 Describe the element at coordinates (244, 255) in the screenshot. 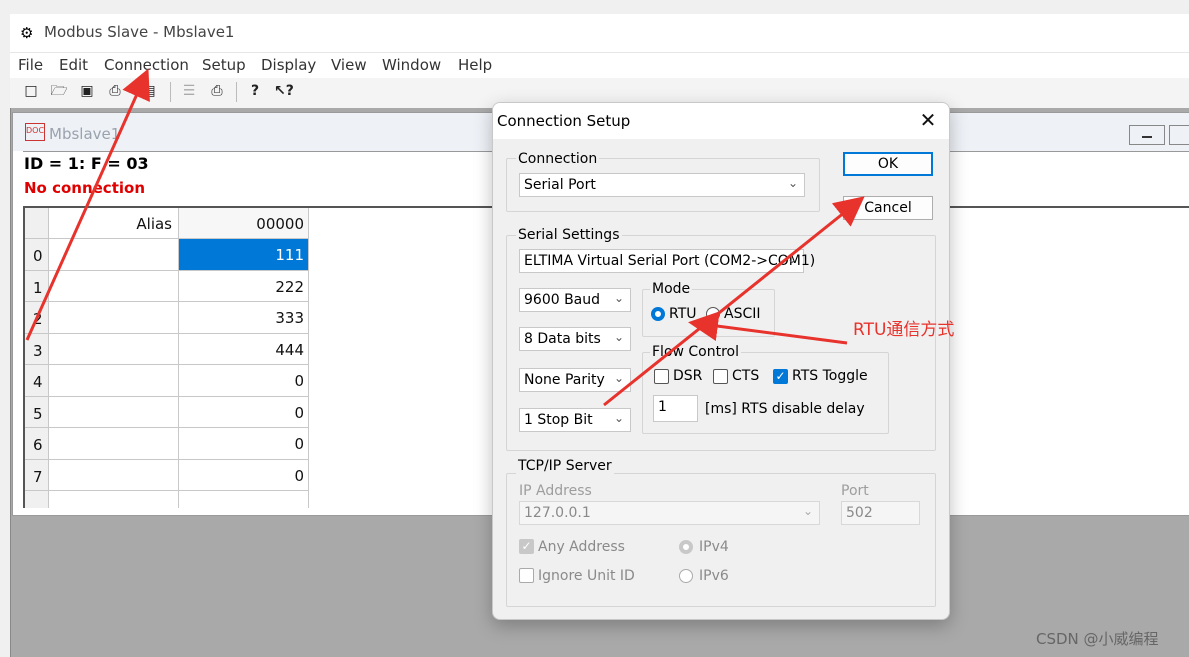

I see `value-cell-selected: 111` at that location.